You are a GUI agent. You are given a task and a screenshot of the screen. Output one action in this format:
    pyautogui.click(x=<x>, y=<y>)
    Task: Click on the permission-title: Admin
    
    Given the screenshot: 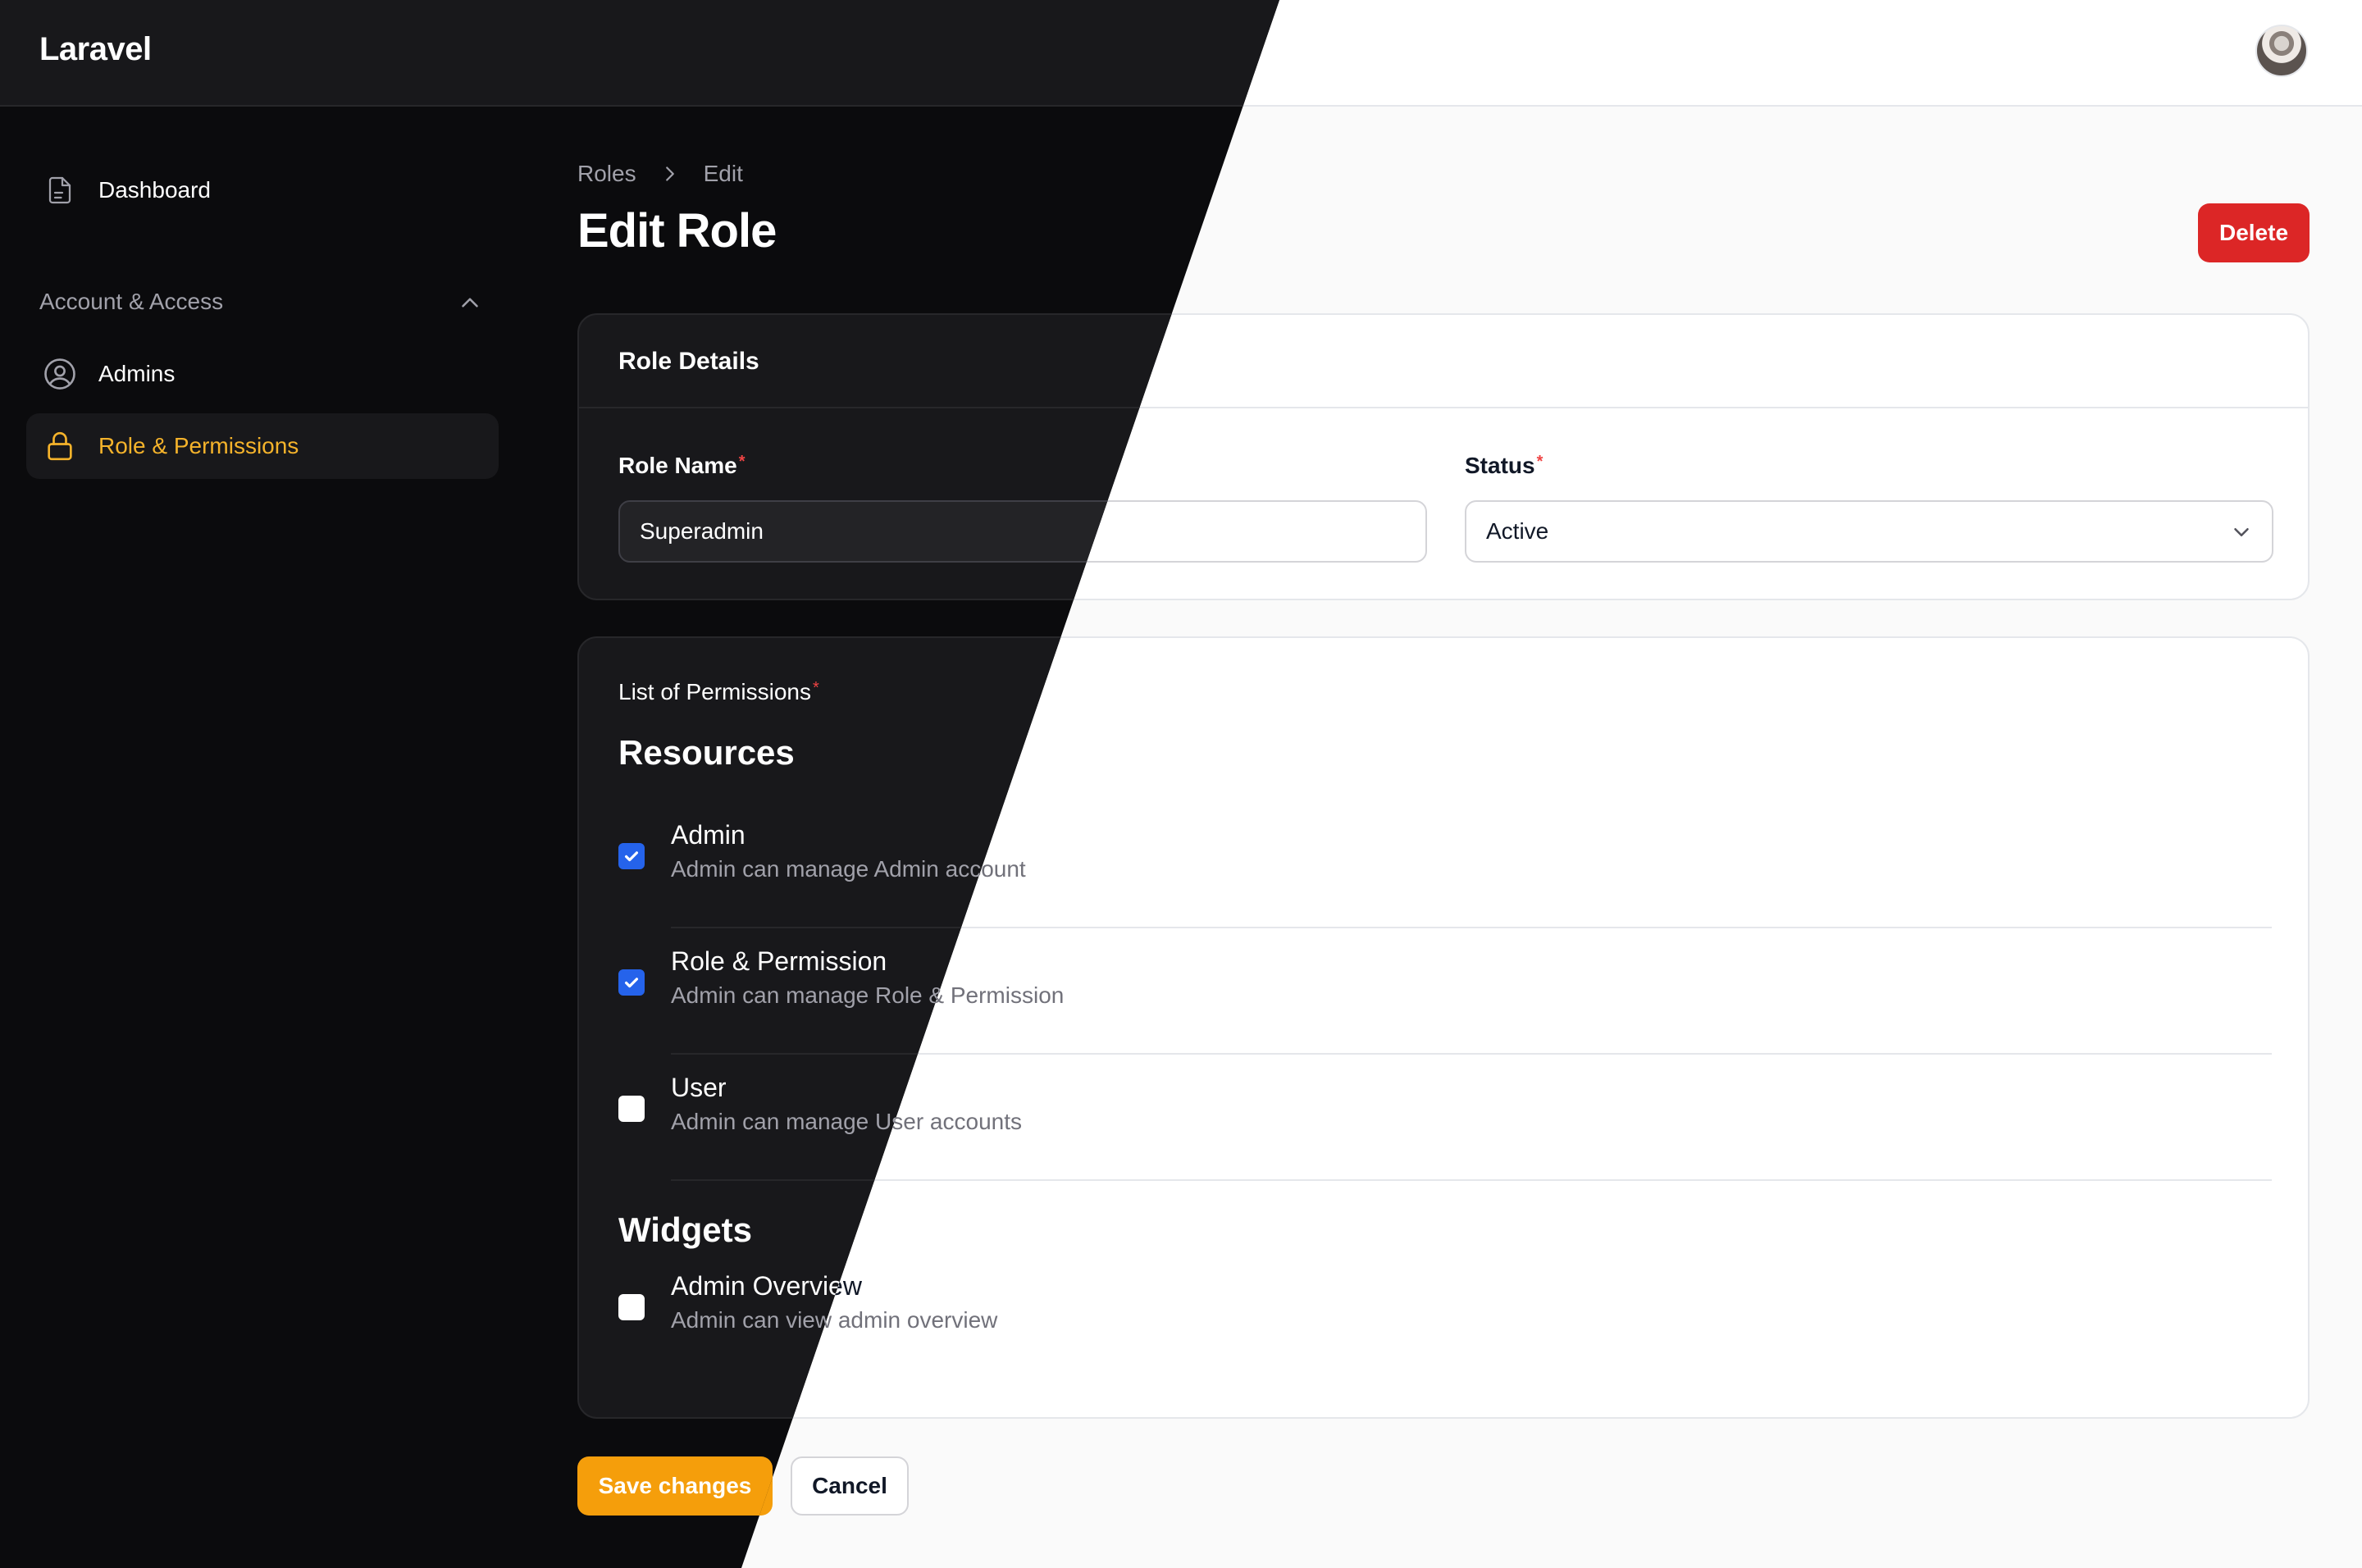 What is the action you would take?
    pyautogui.click(x=708, y=835)
    